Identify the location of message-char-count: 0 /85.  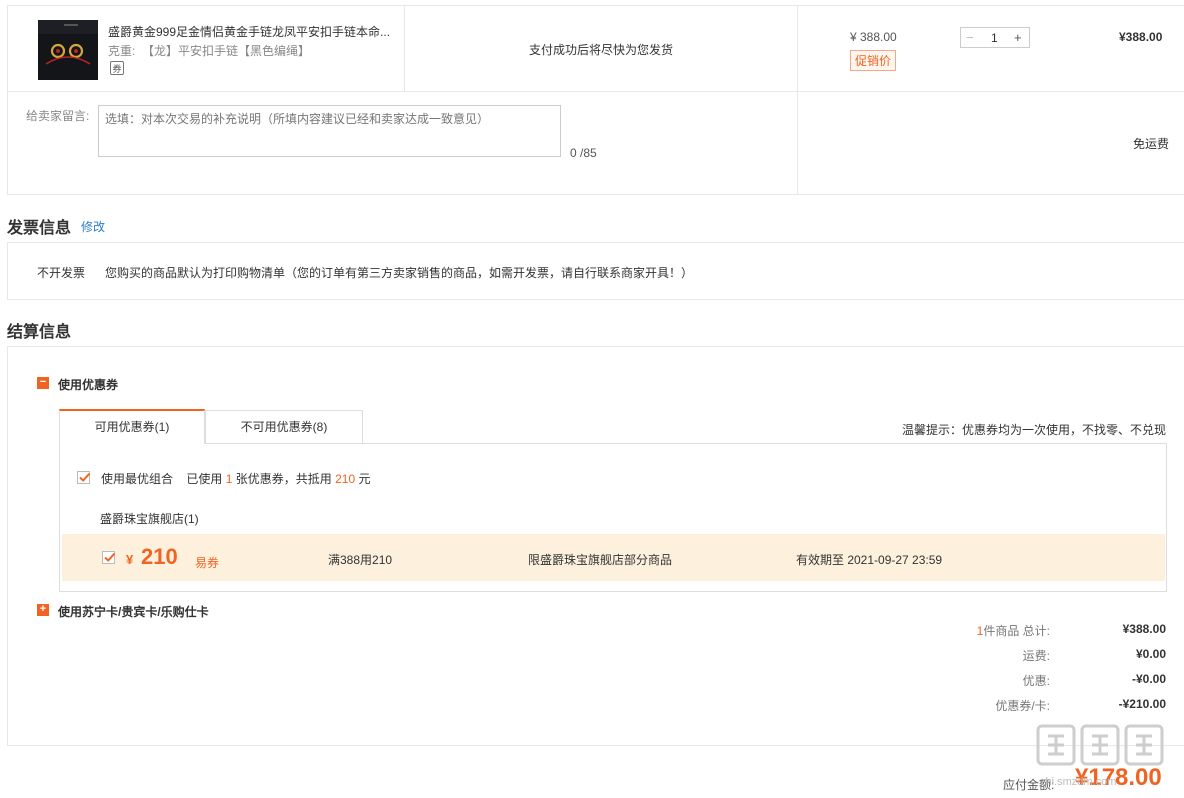
(583, 153).